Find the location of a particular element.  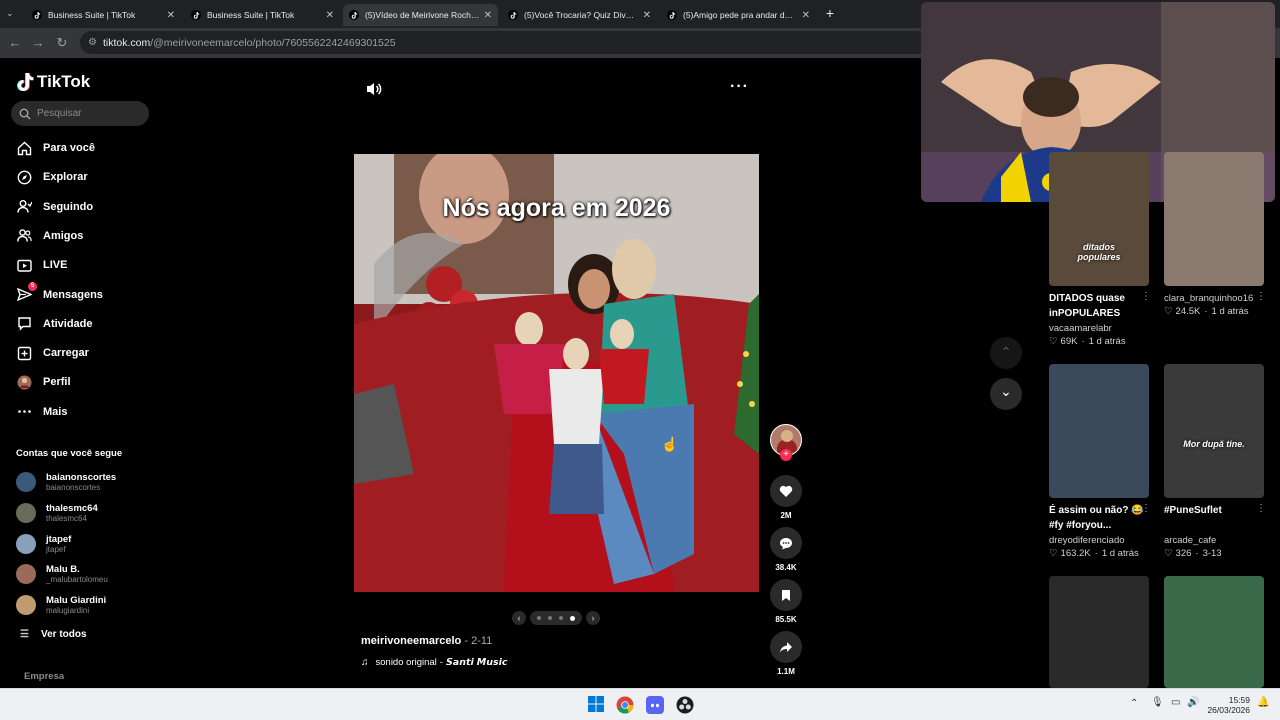

back-button: ← is located at coordinates (15, 43).